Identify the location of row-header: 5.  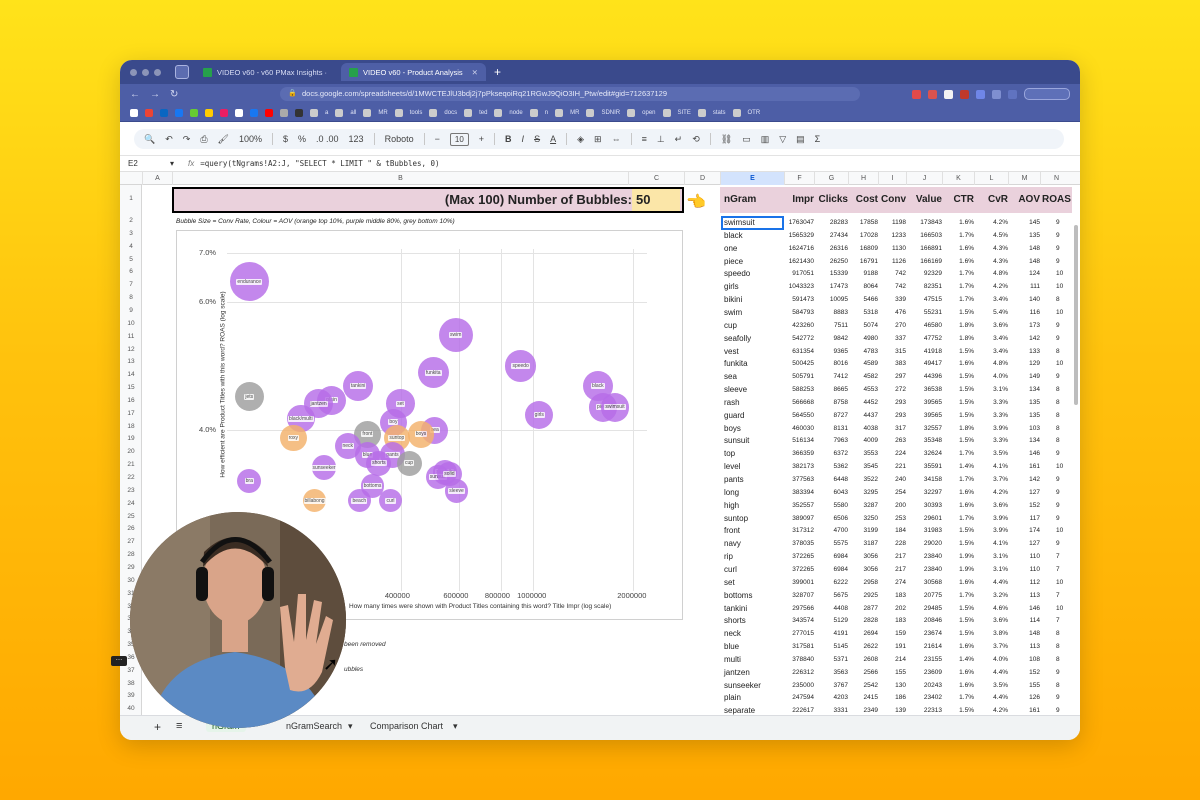
(131, 259).